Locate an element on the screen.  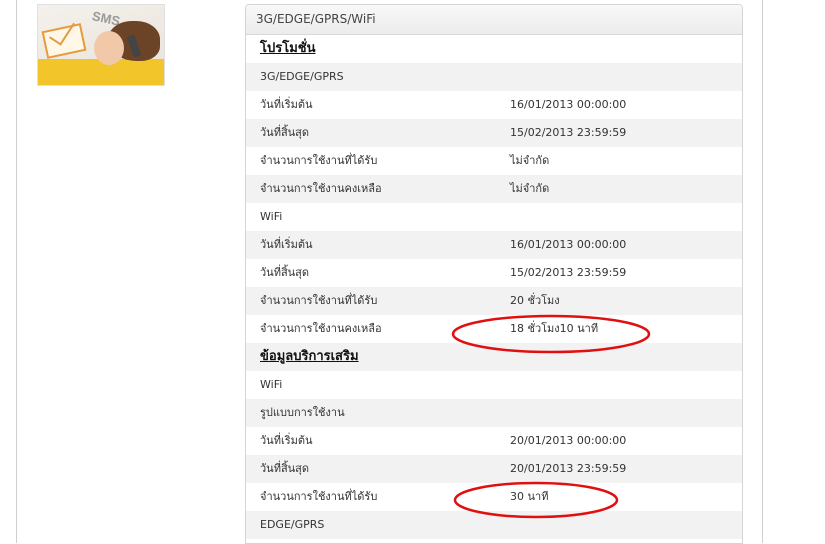
sms-promo-image: SMS is located at coordinates (101, 45).